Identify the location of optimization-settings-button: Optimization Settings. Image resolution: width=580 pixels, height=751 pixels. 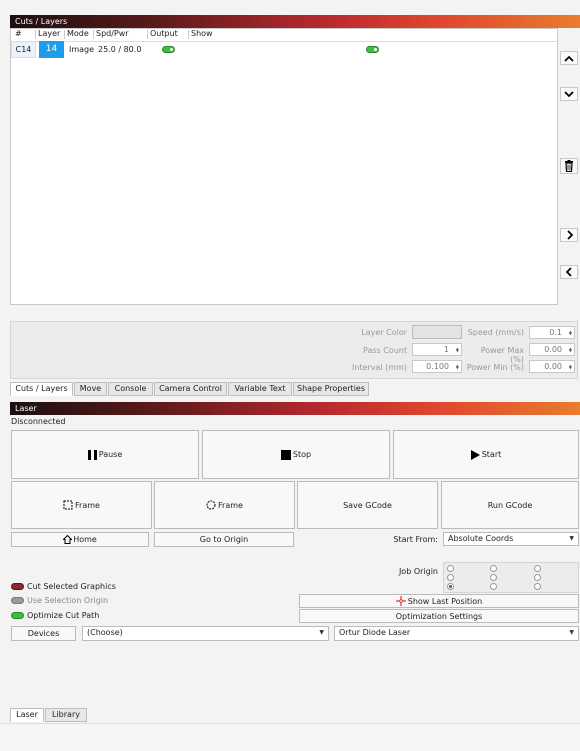
(439, 616).